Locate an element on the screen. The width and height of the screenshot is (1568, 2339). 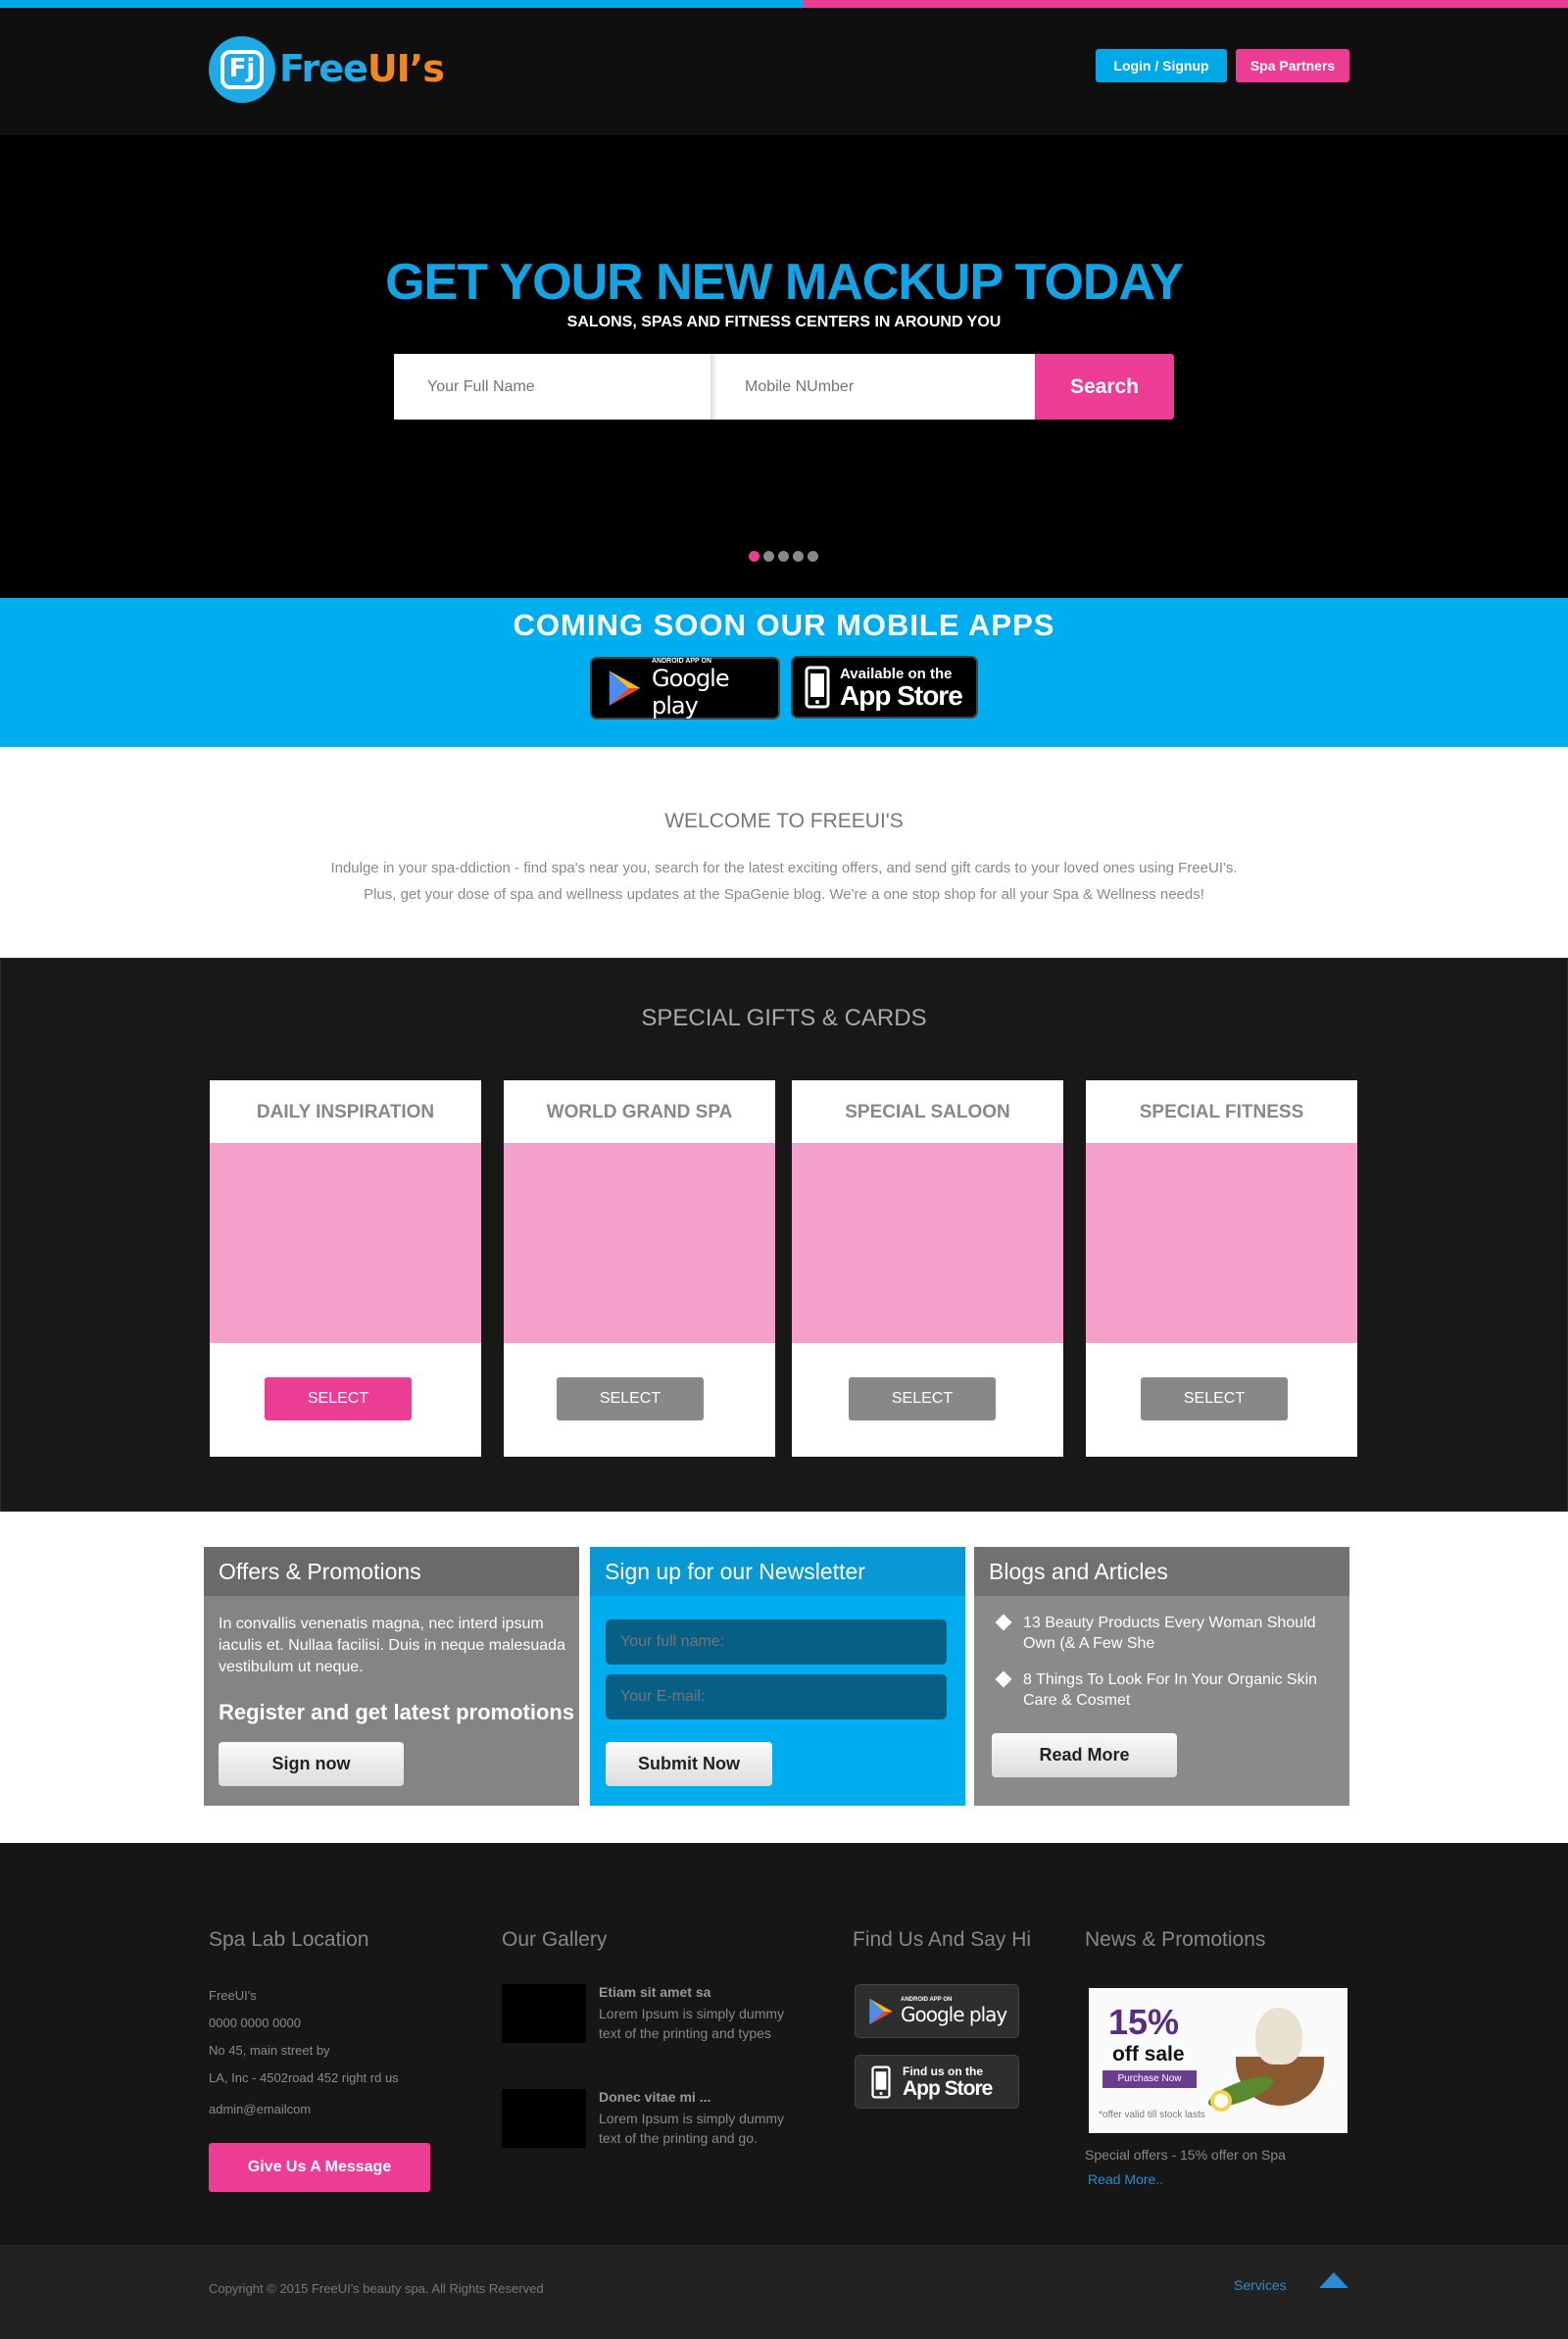
footer-google-play-badge: ANDROID APP ON Google play is located at coordinates (937, 2011).